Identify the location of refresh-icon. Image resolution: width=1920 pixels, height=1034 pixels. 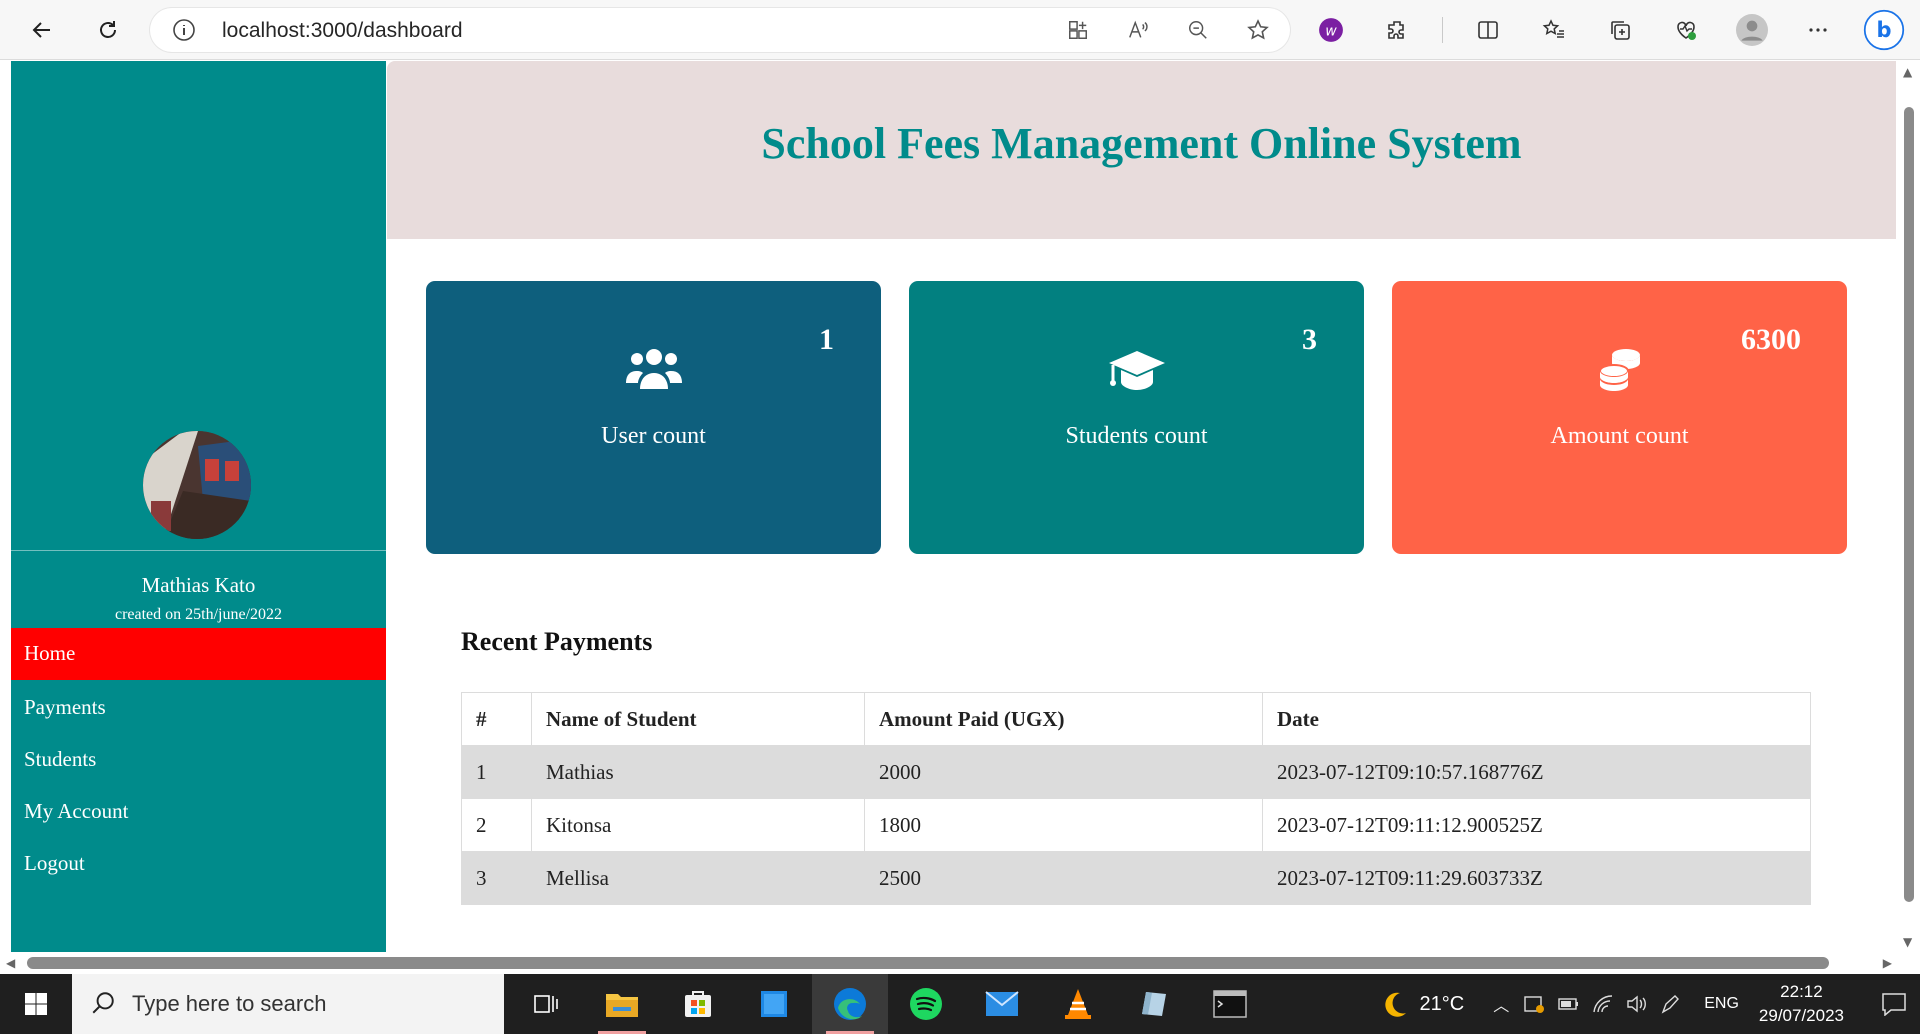
(108, 29).